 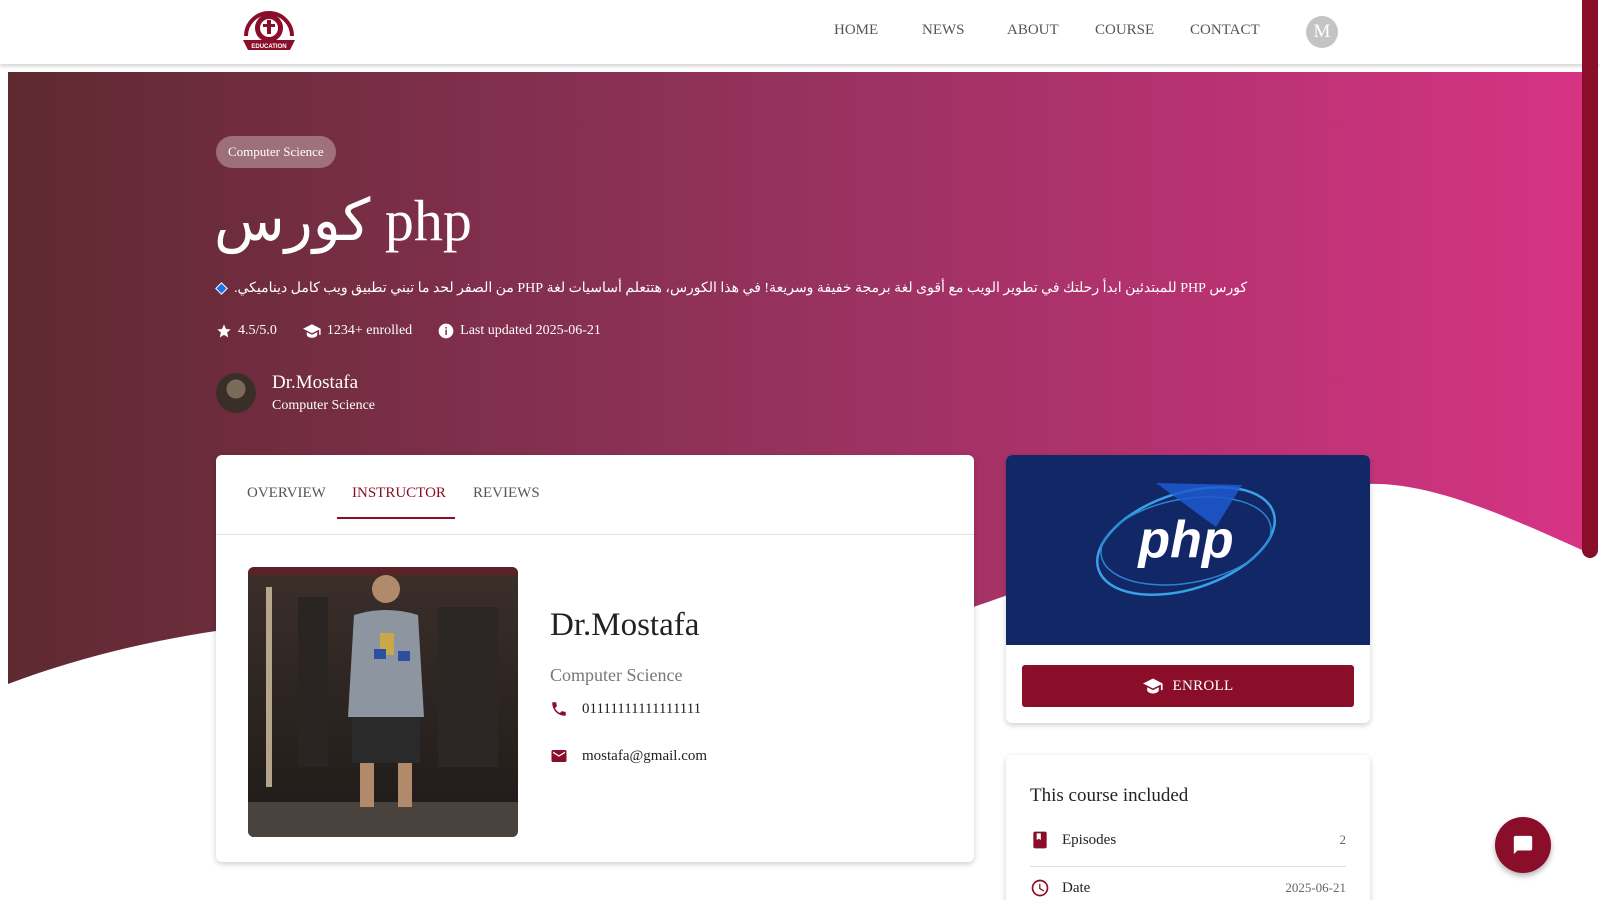 What do you see at coordinates (943, 30) in the screenshot?
I see `nav-news: NEWS` at bounding box center [943, 30].